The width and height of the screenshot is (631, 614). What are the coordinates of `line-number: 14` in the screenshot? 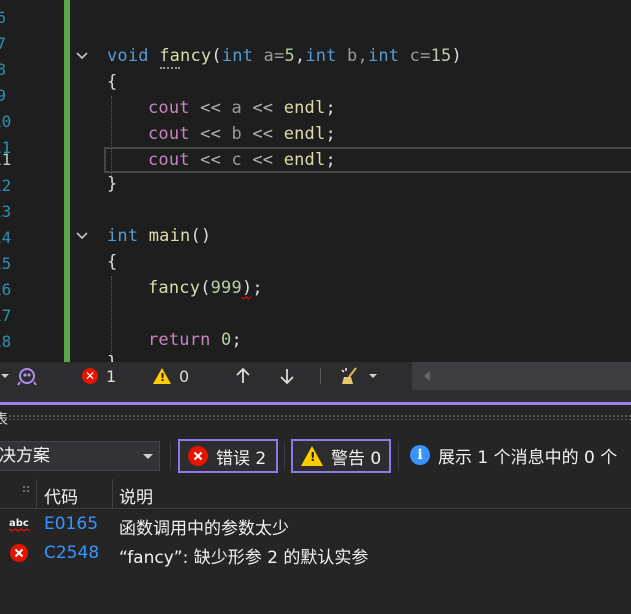 It's located at (6, 237).